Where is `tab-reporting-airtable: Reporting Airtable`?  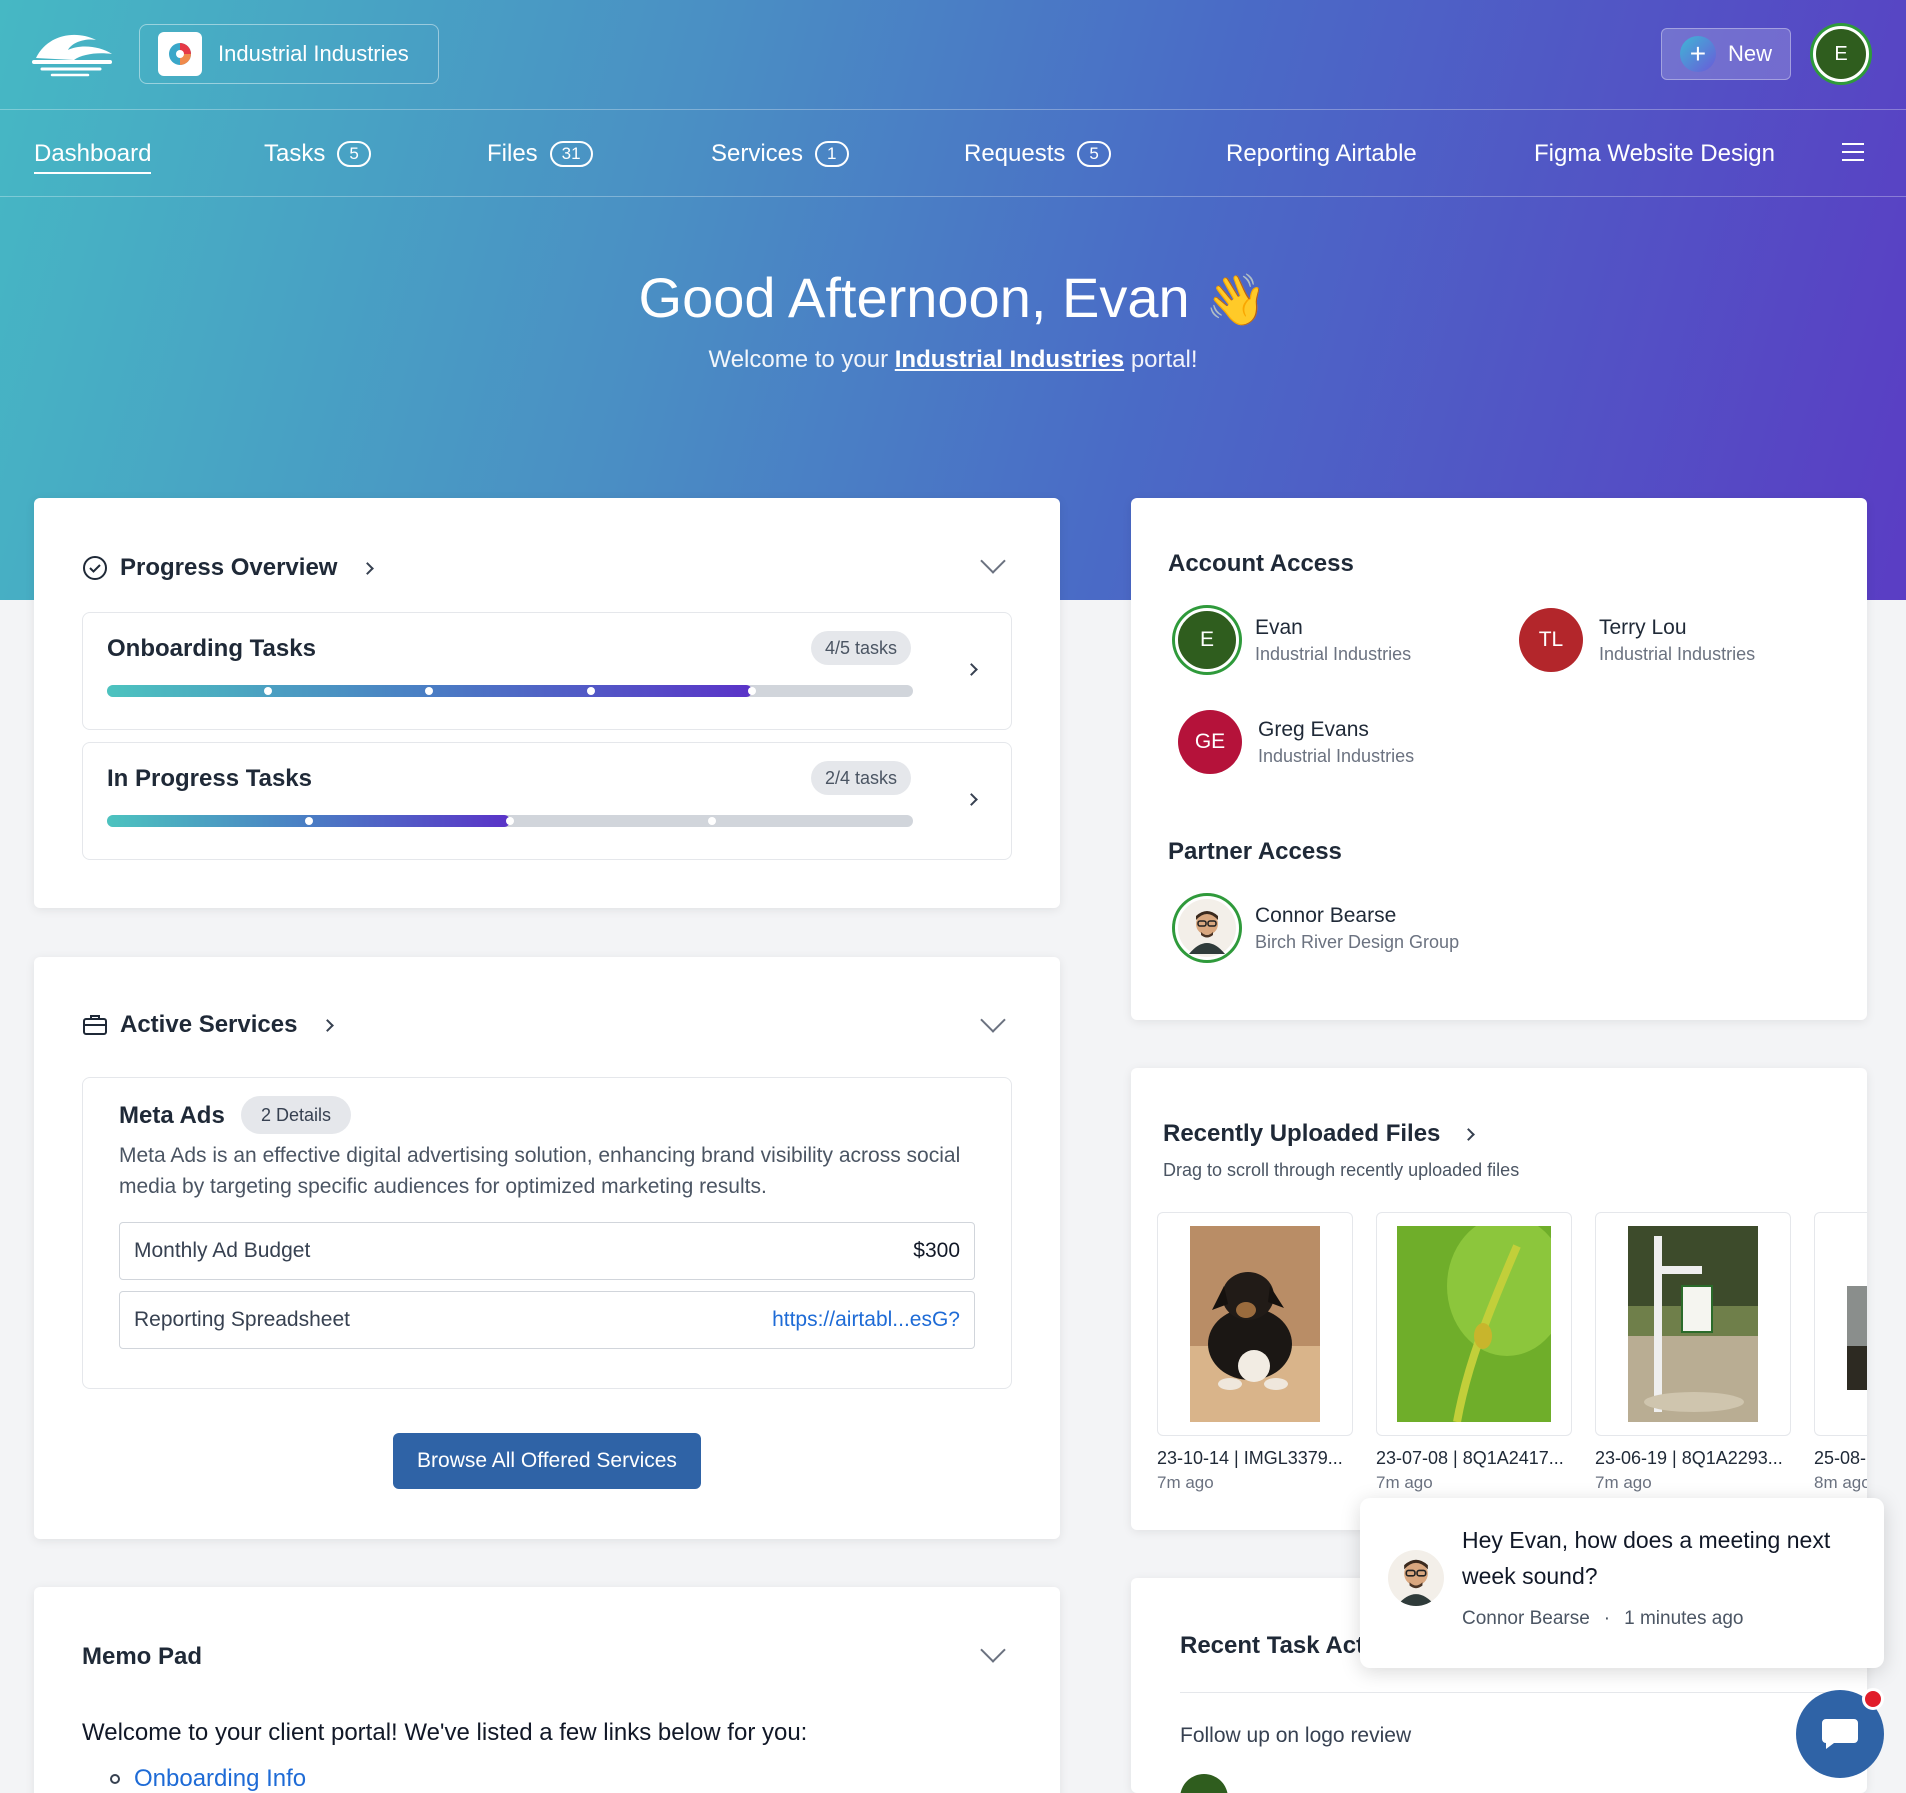 tab-reporting-airtable: Reporting Airtable is located at coordinates (1321, 154).